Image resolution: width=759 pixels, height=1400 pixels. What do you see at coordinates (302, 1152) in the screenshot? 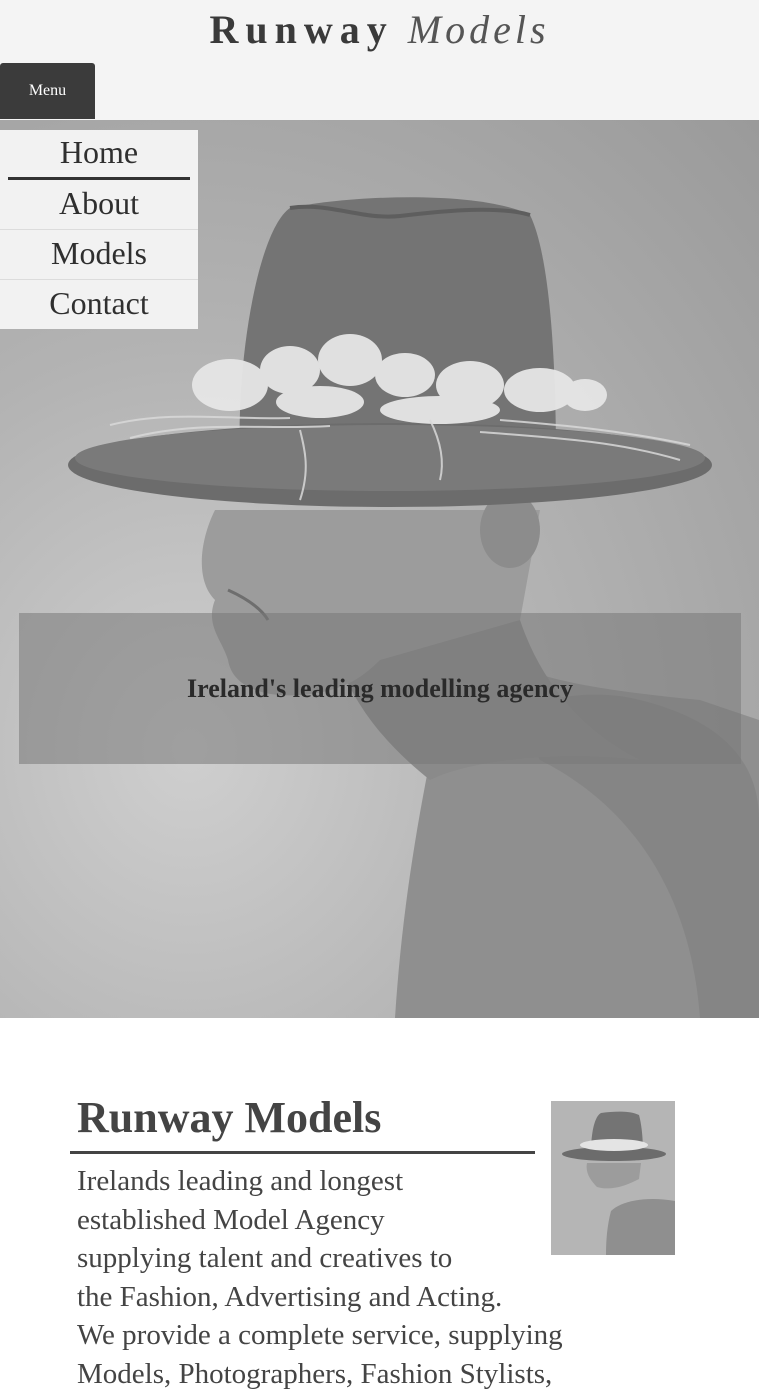
I see `title-divider` at bounding box center [302, 1152].